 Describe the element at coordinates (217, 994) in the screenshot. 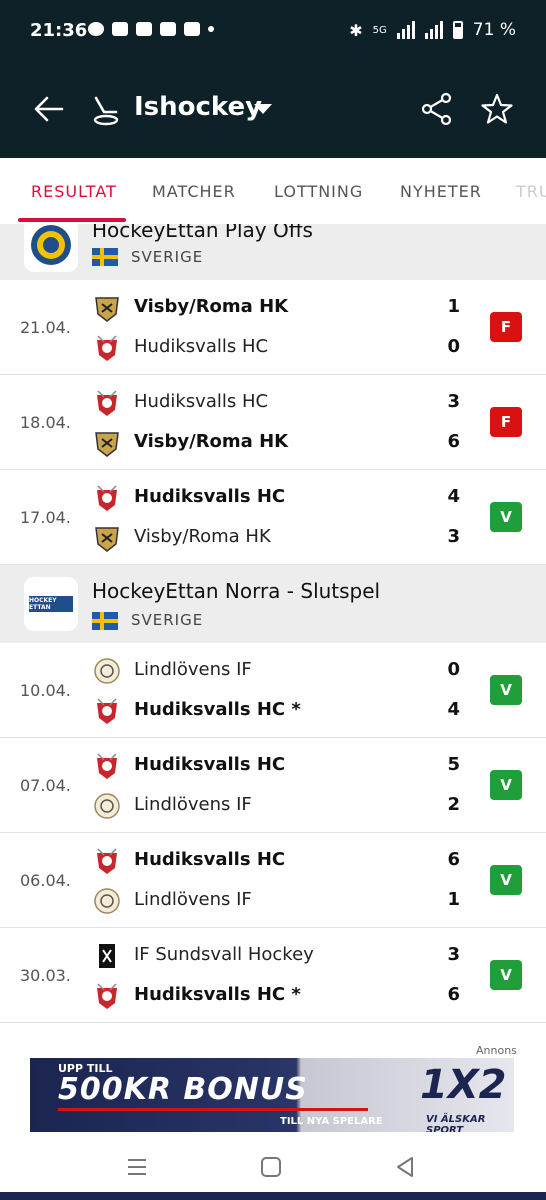

I see `team-name: Hudiksvalls HC *` at that location.